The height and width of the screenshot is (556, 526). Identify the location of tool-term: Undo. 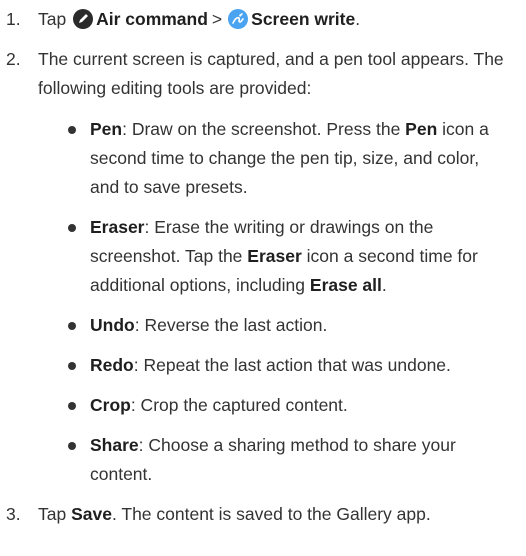
(112, 325).